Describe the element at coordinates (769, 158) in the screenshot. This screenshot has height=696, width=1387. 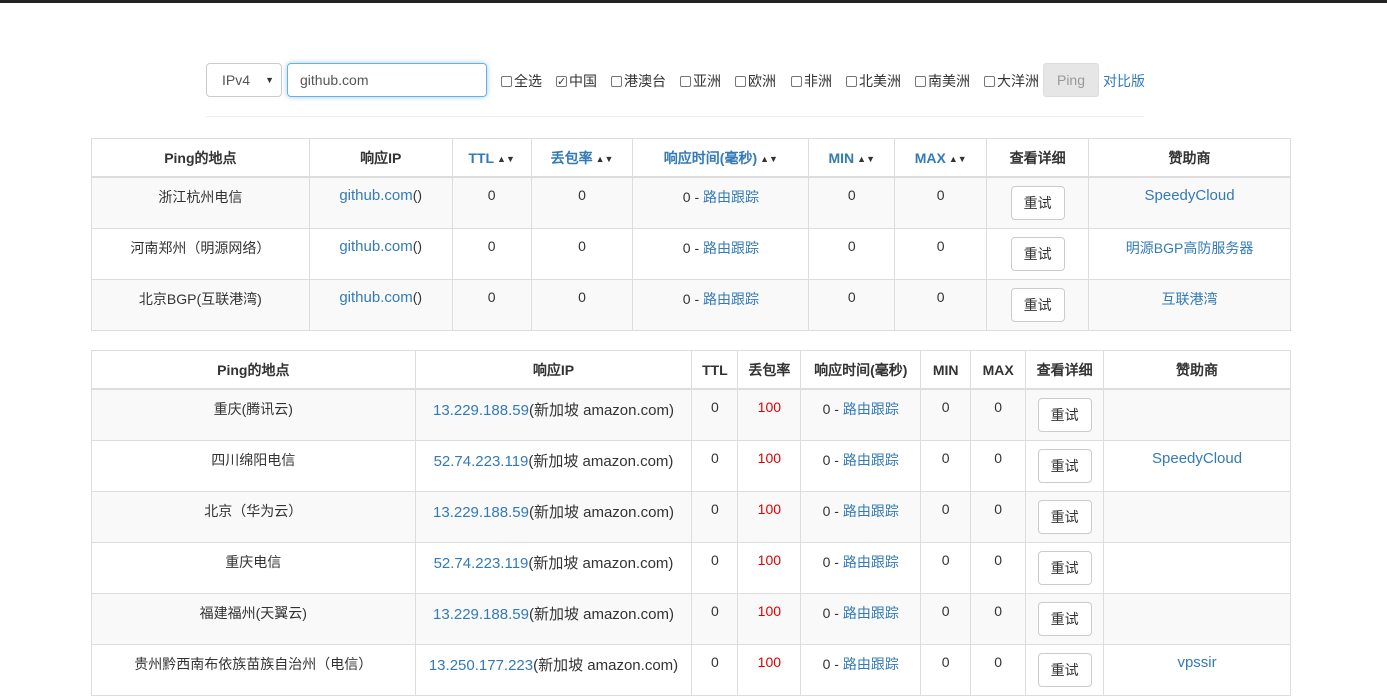
I see `sort-icon: ▲▼` at that location.